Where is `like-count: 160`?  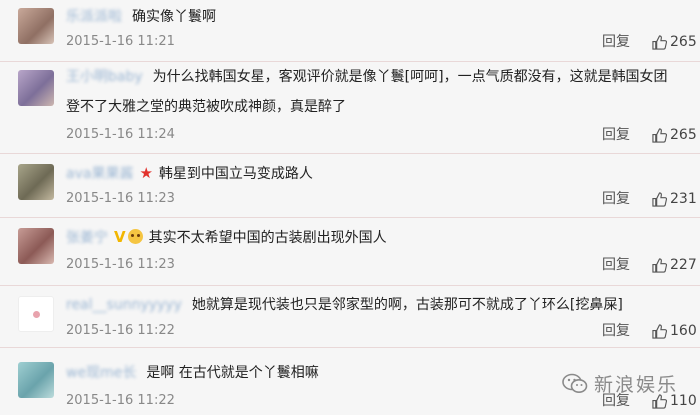
like-count: 160 is located at coordinates (683, 331).